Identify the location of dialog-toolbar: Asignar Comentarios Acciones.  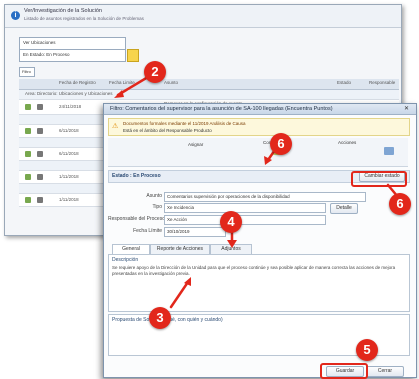
(258, 152).